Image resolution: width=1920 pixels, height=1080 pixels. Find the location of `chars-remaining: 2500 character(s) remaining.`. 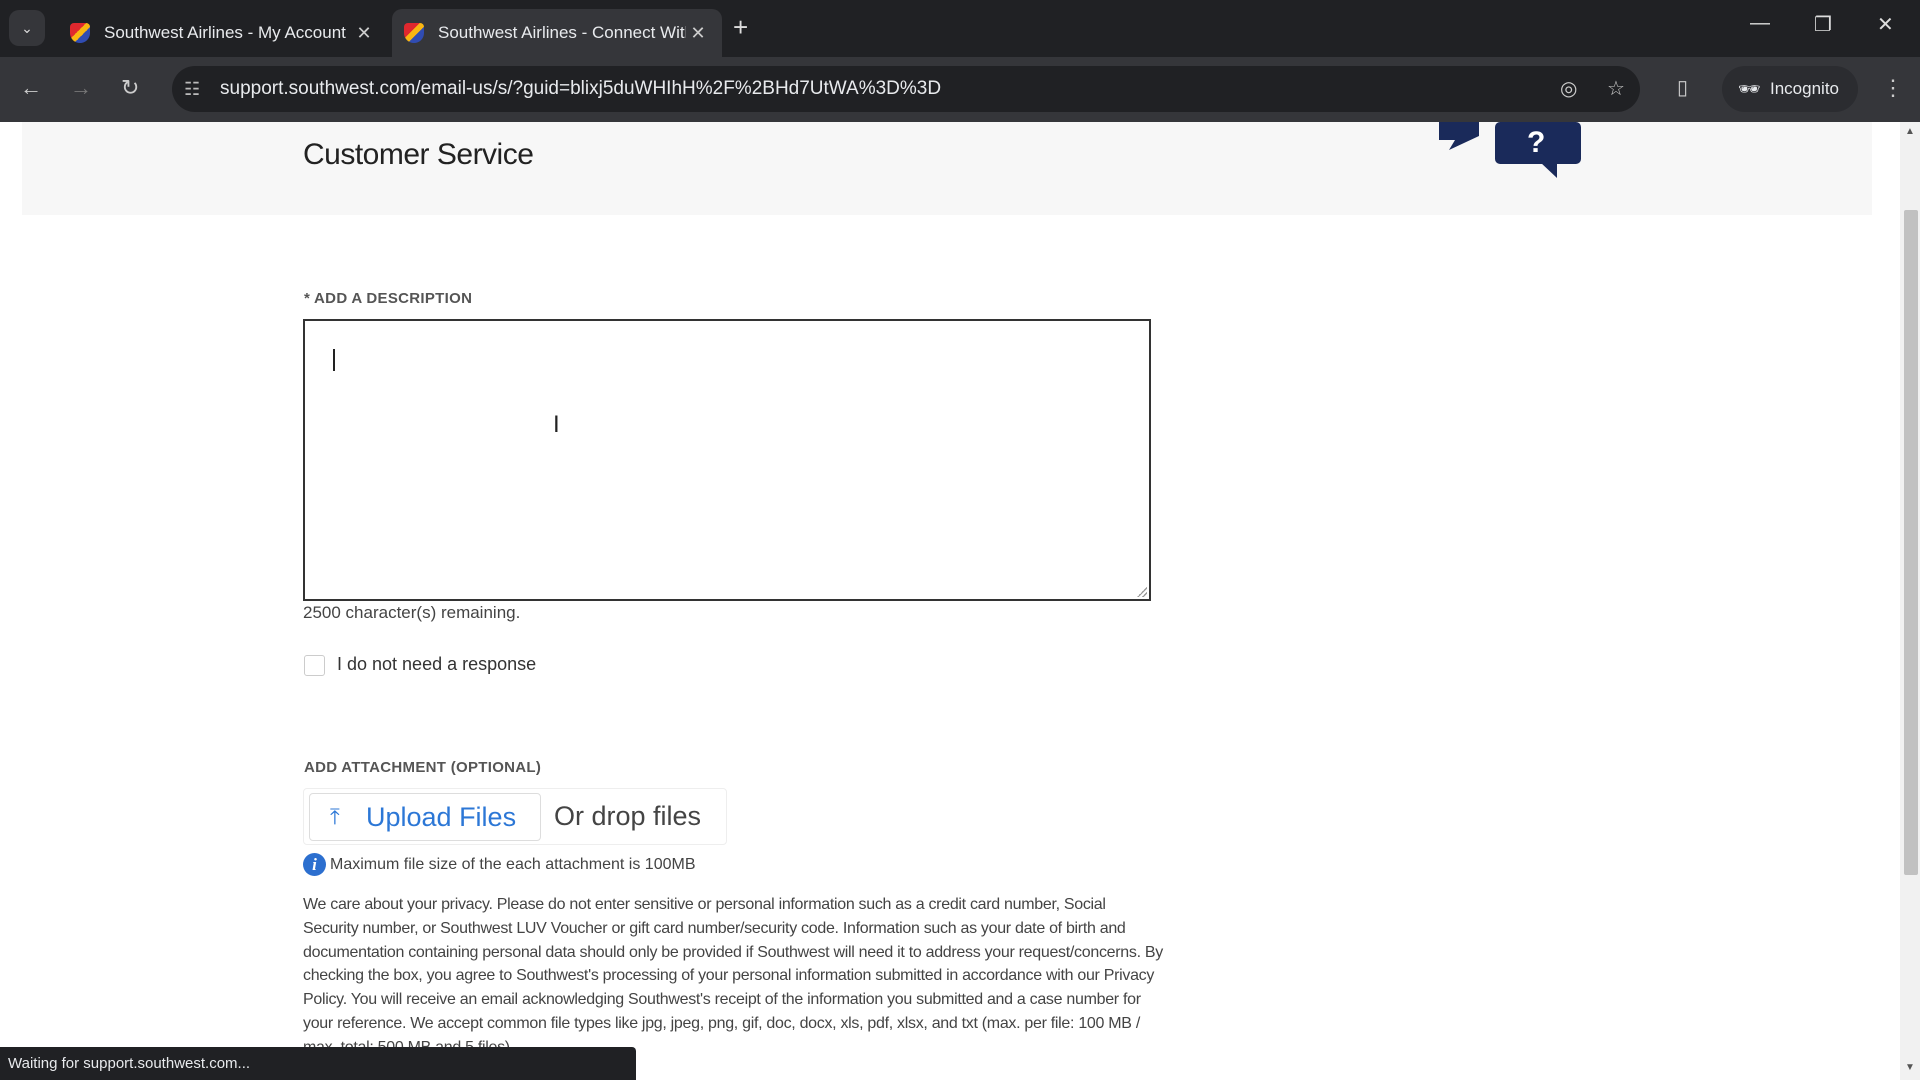

chars-remaining: 2500 character(s) remaining. is located at coordinates (412, 612).